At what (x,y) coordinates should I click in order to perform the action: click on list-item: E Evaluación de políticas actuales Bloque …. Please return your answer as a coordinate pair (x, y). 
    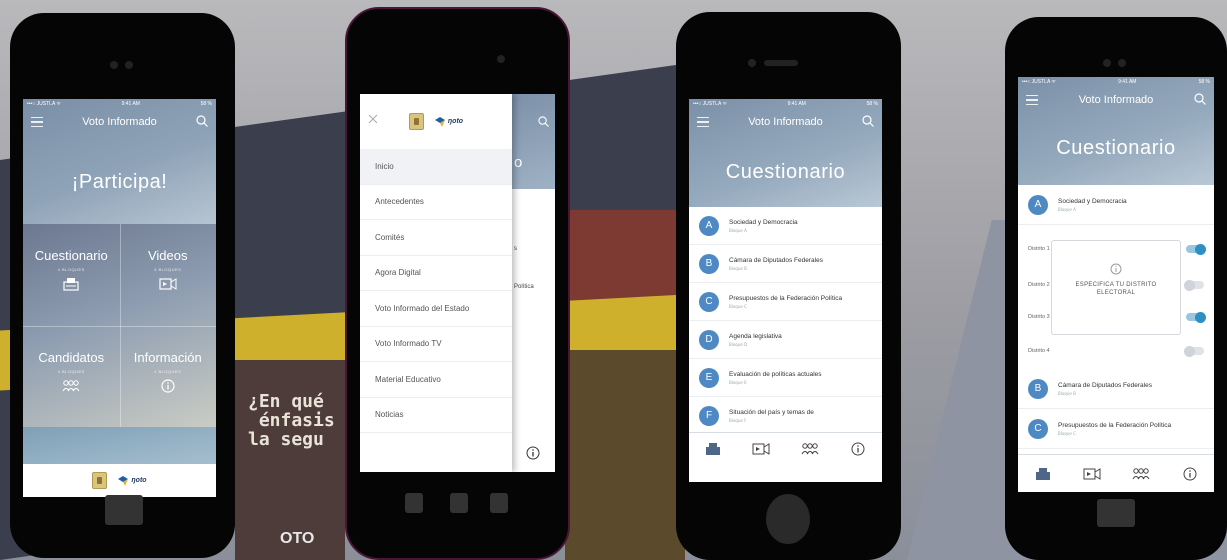
    Looking at the image, I should click on (785, 378).